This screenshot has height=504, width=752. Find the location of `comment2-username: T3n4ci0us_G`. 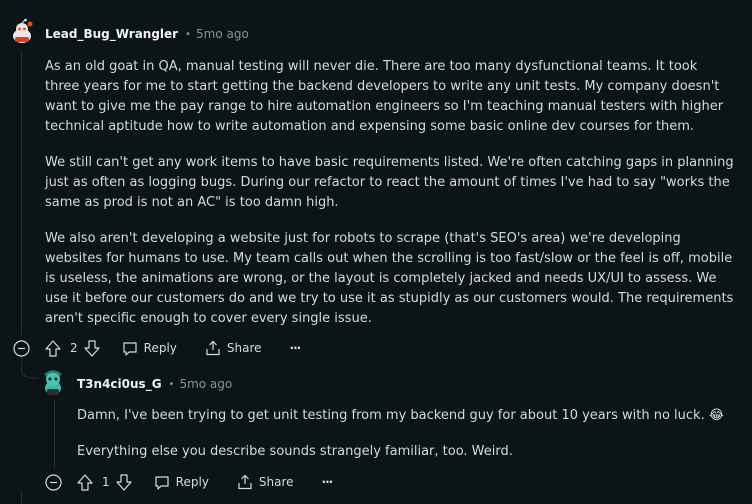

comment2-username: T3n4ci0us_G is located at coordinates (119, 384).